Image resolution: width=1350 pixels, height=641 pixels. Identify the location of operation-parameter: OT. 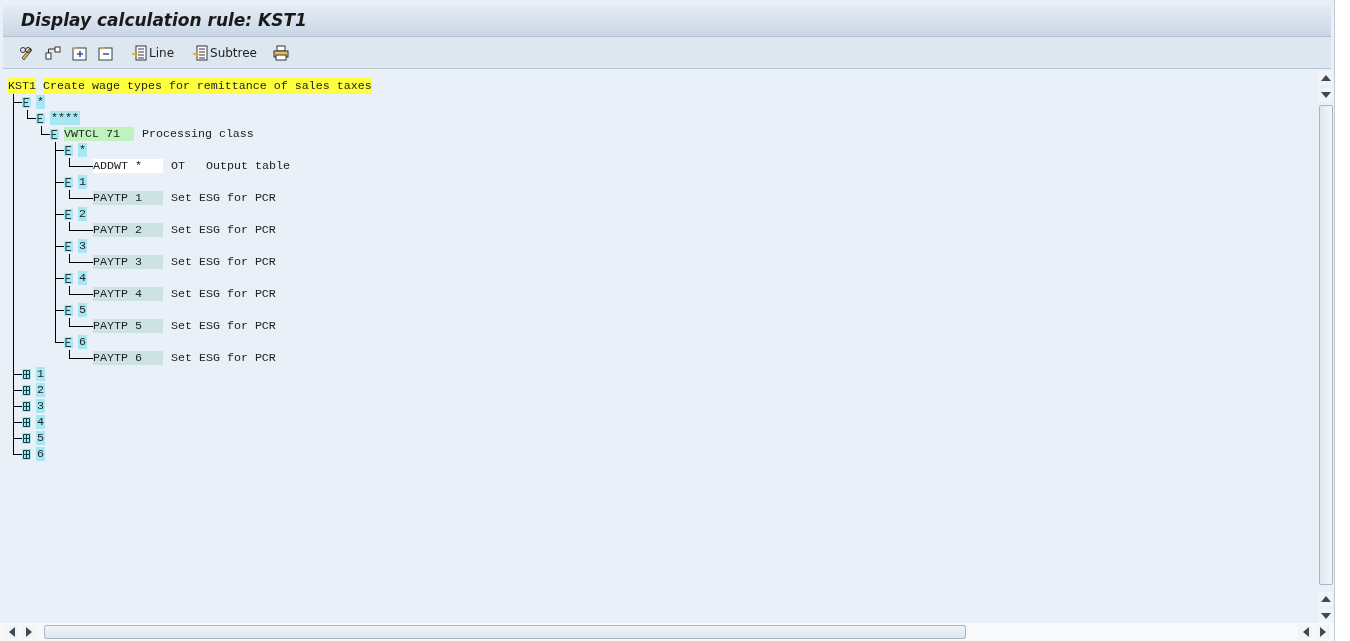
(177, 166).